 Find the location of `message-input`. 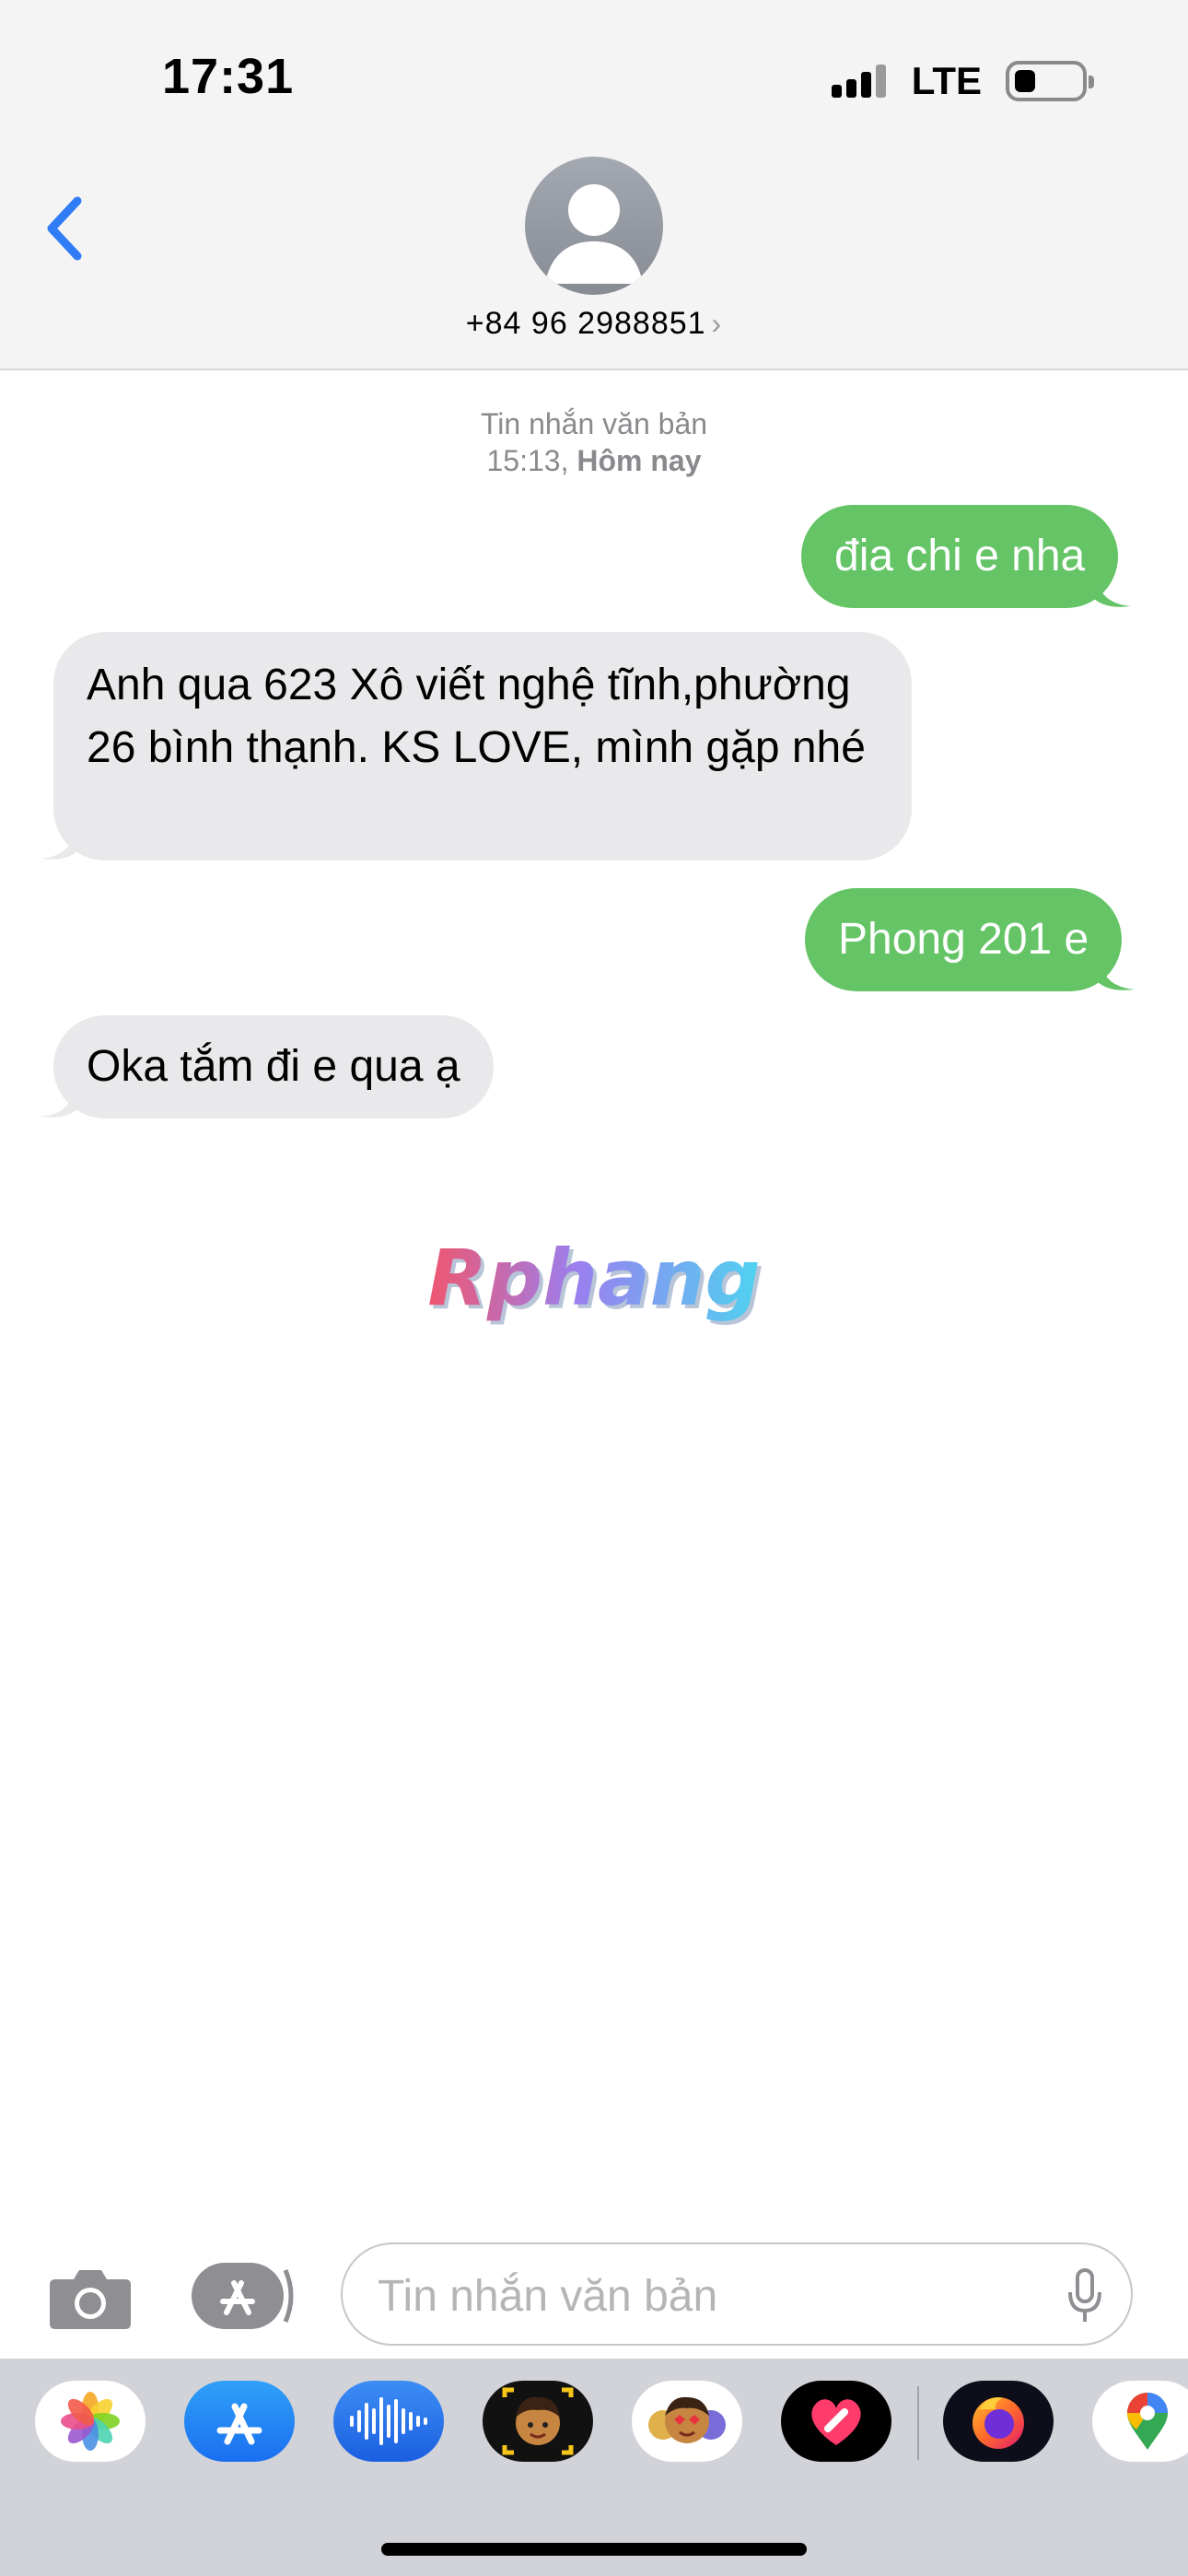

message-input is located at coordinates (700, 2296).